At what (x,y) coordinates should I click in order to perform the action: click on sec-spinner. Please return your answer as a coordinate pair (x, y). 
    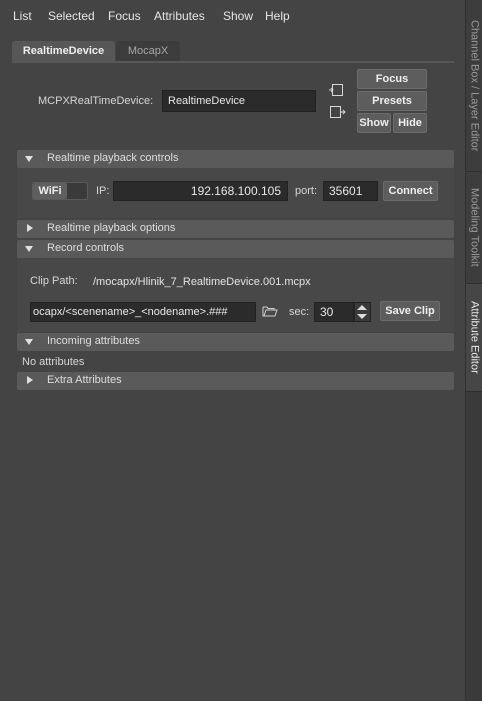
    Looking at the image, I should click on (362, 312).